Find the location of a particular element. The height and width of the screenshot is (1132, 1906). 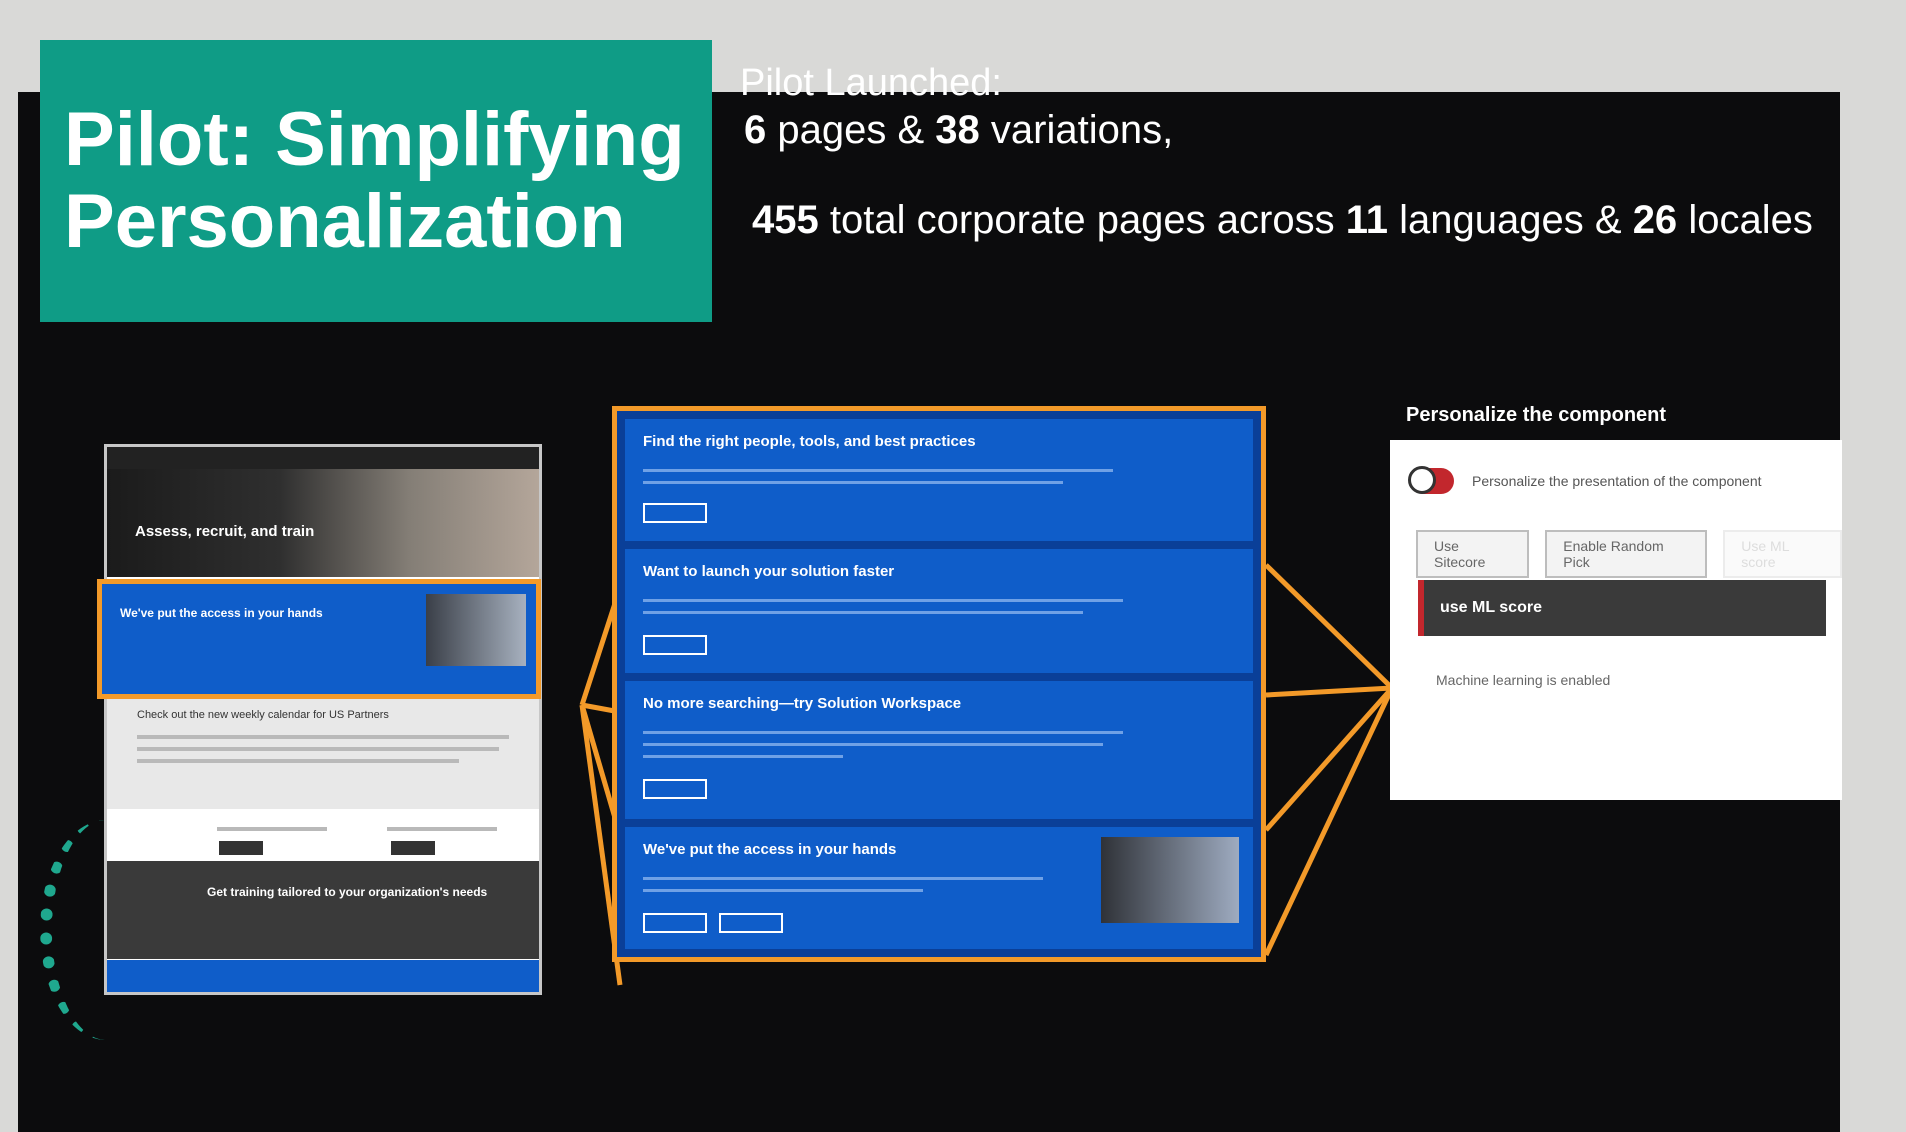

variation-photo is located at coordinates (1170, 880).